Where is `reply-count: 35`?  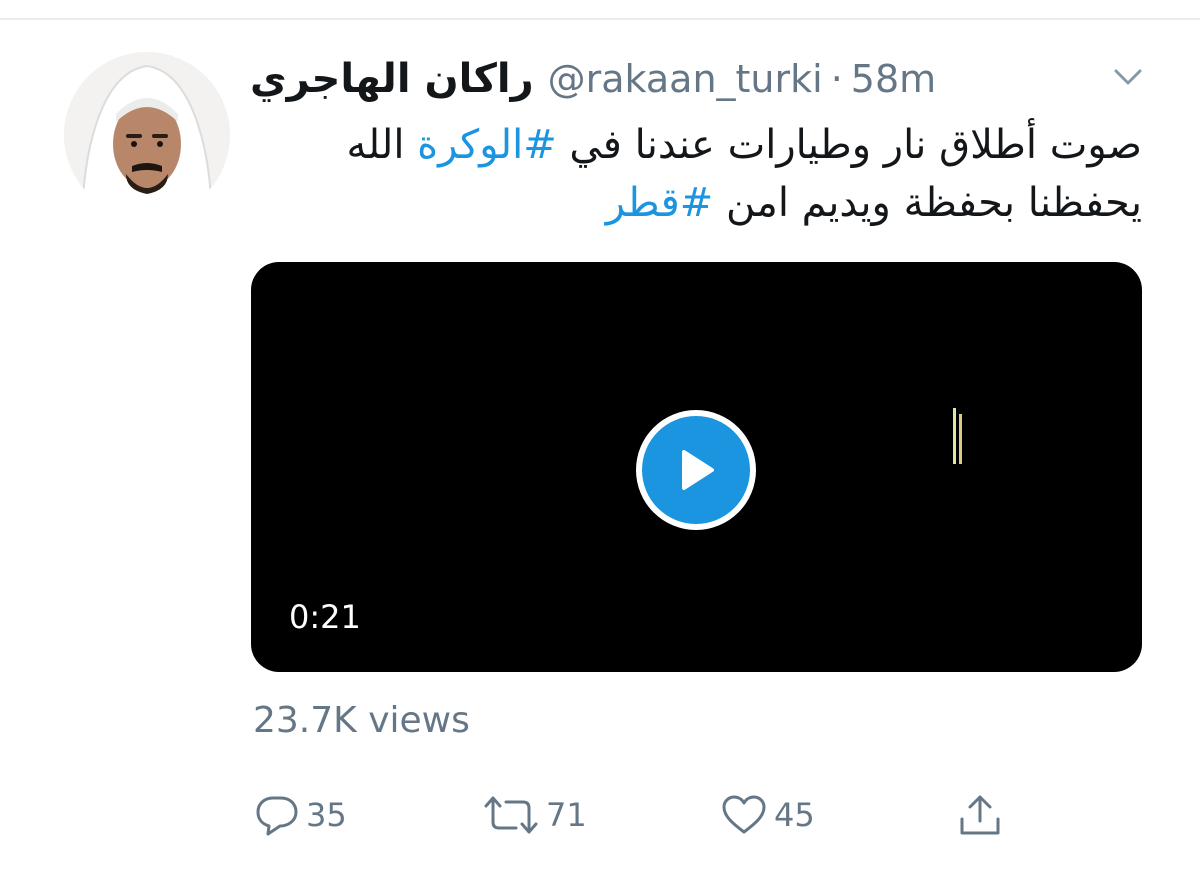 reply-count: 35 is located at coordinates (326, 815).